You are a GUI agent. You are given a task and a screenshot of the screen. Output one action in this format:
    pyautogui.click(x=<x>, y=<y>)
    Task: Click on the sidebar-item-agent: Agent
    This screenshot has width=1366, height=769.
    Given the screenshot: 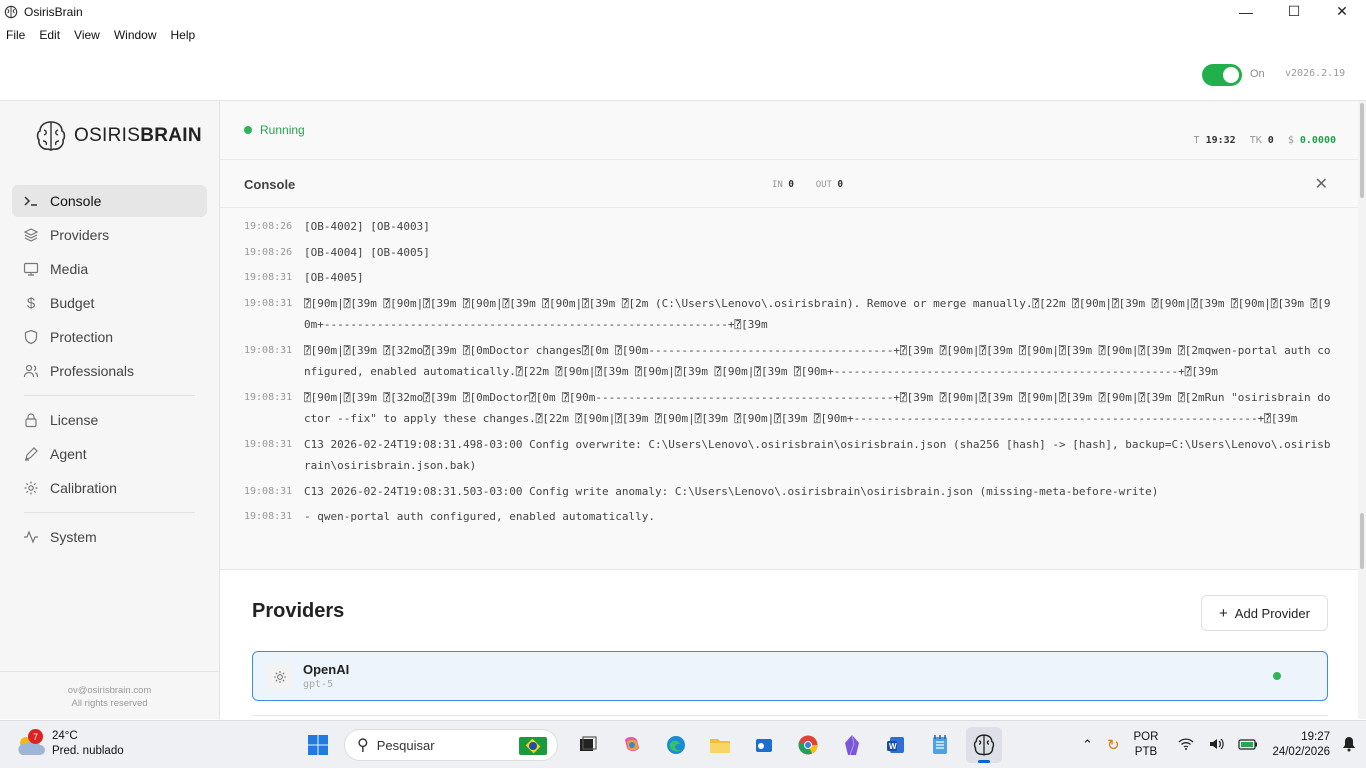 What is the action you would take?
    pyautogui.click(x=109, y=454)
    